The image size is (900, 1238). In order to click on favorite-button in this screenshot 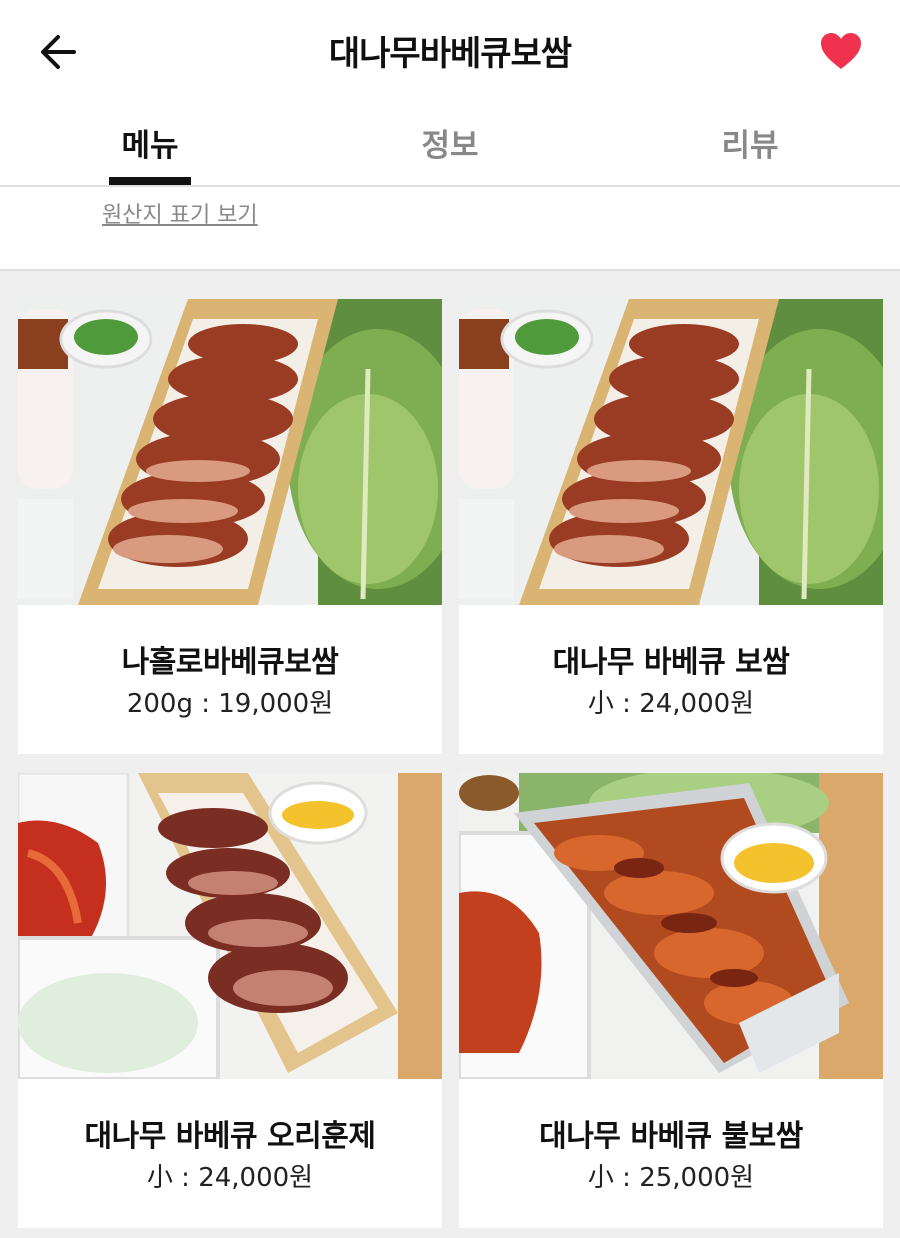, I will do `click(841, 51)`.